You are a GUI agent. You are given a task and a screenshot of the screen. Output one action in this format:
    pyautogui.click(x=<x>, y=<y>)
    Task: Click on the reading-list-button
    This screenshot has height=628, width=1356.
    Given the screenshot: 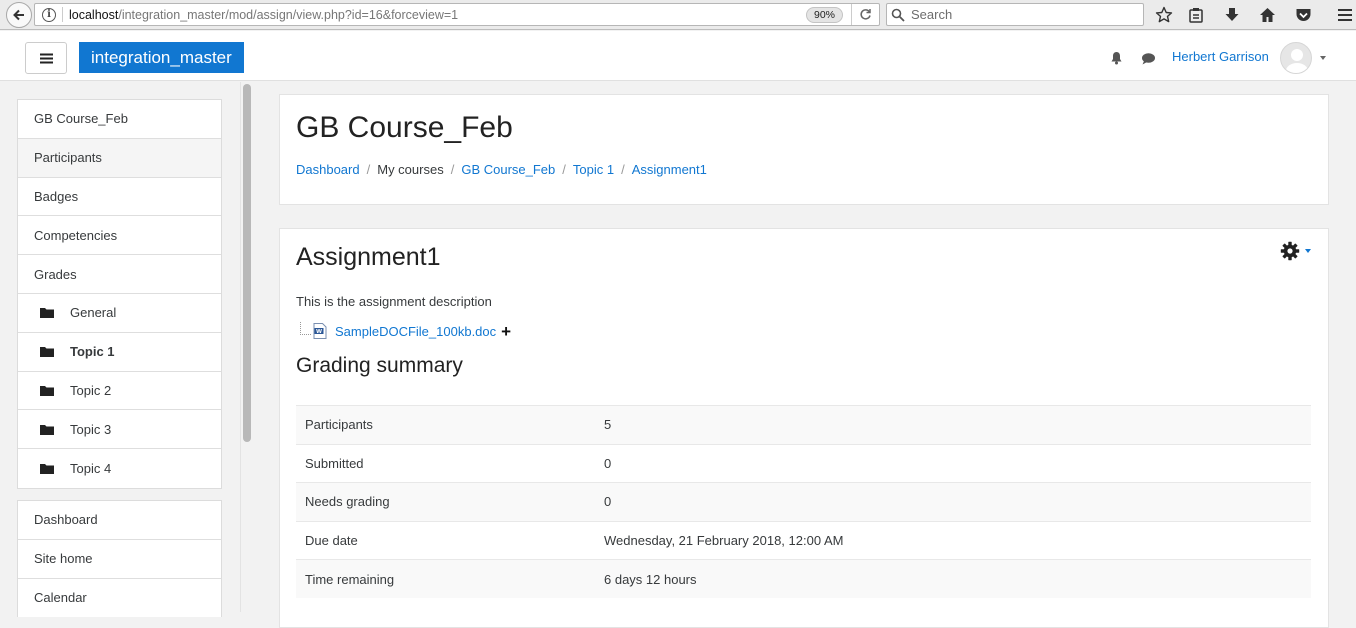 What is the action you would take?
    pyautogui.click(x=1196, y=15)
    